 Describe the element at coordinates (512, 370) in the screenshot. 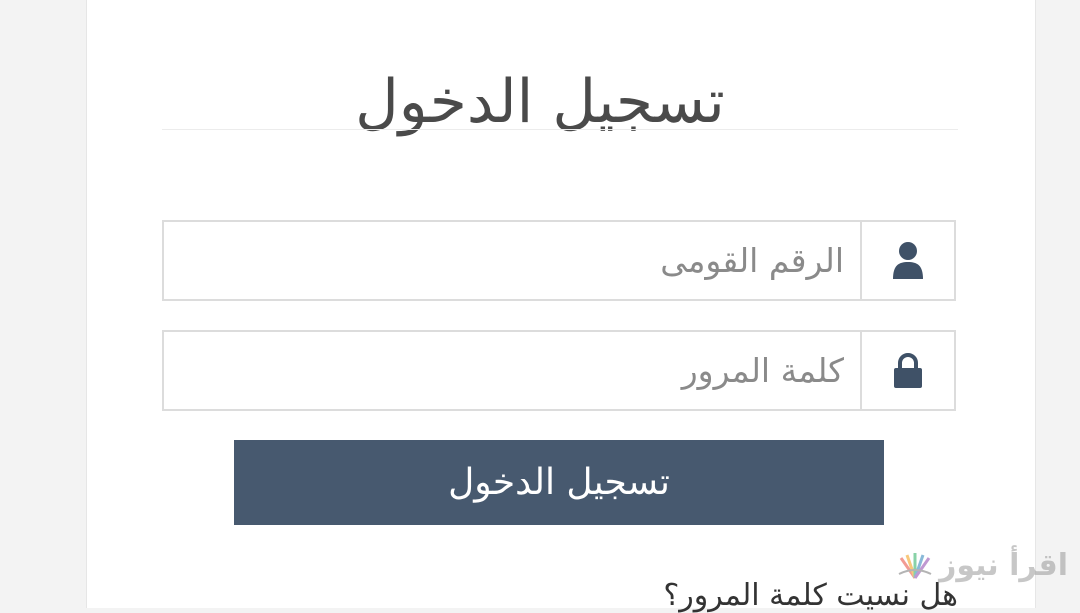

I see `password-input` at that location.